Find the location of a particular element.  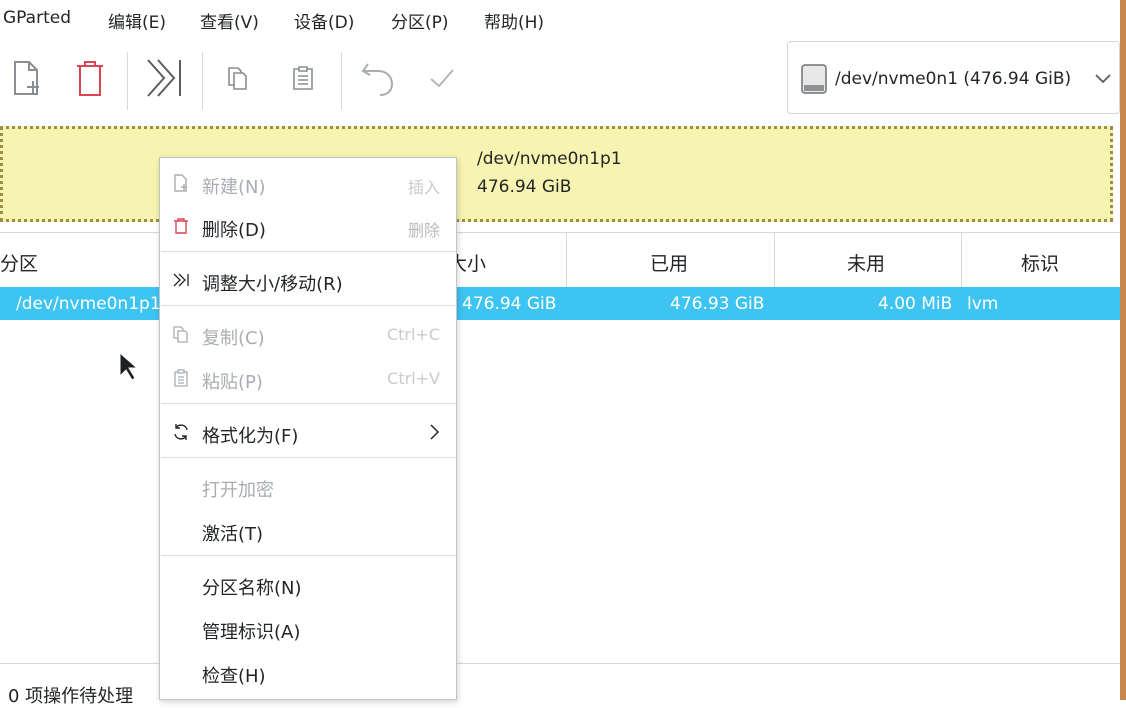

menu-item-paste: 粘贴(P) Ctrl+V is located at coordinates (308, 378).